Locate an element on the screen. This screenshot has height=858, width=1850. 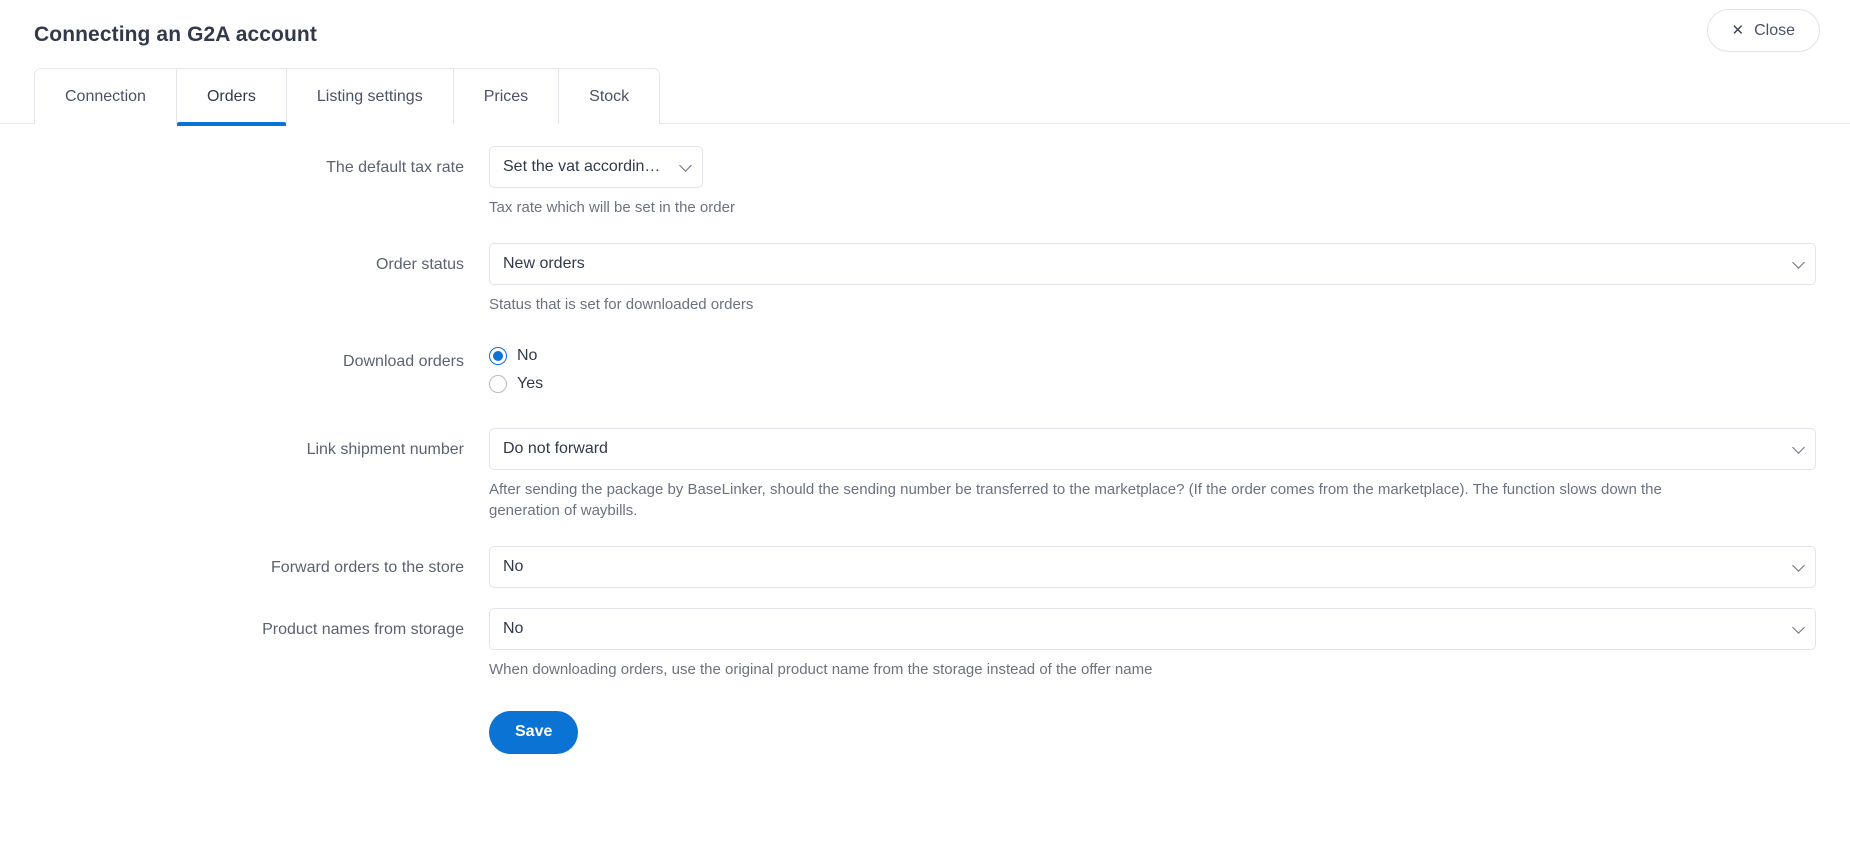
forward-orders-value: No is located at coordinates (513, 566).